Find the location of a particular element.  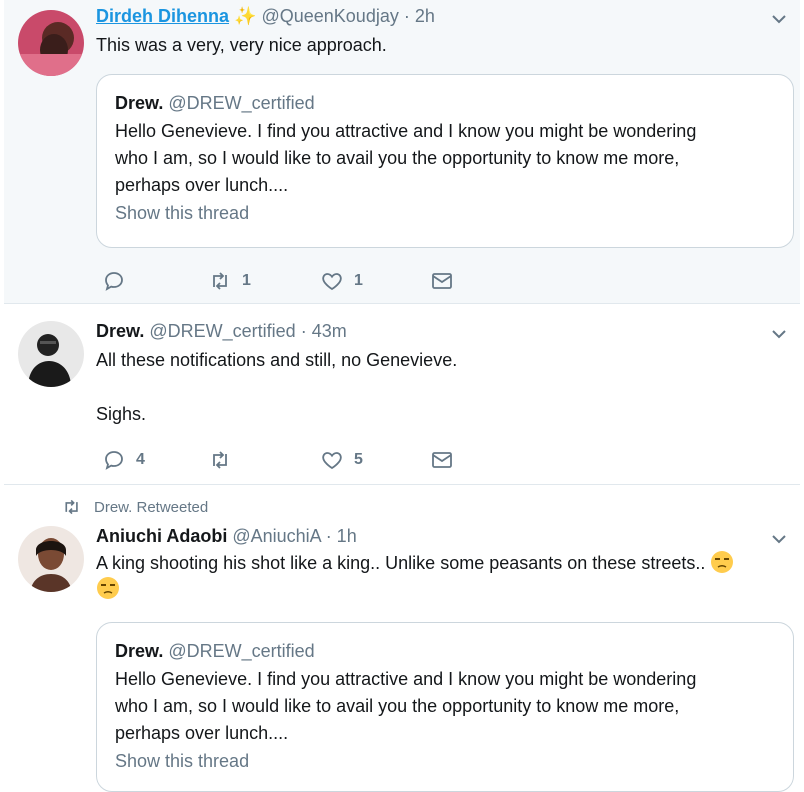

retweeted-by-label: Drew. Retweeted is located at coordinates (151, 507).